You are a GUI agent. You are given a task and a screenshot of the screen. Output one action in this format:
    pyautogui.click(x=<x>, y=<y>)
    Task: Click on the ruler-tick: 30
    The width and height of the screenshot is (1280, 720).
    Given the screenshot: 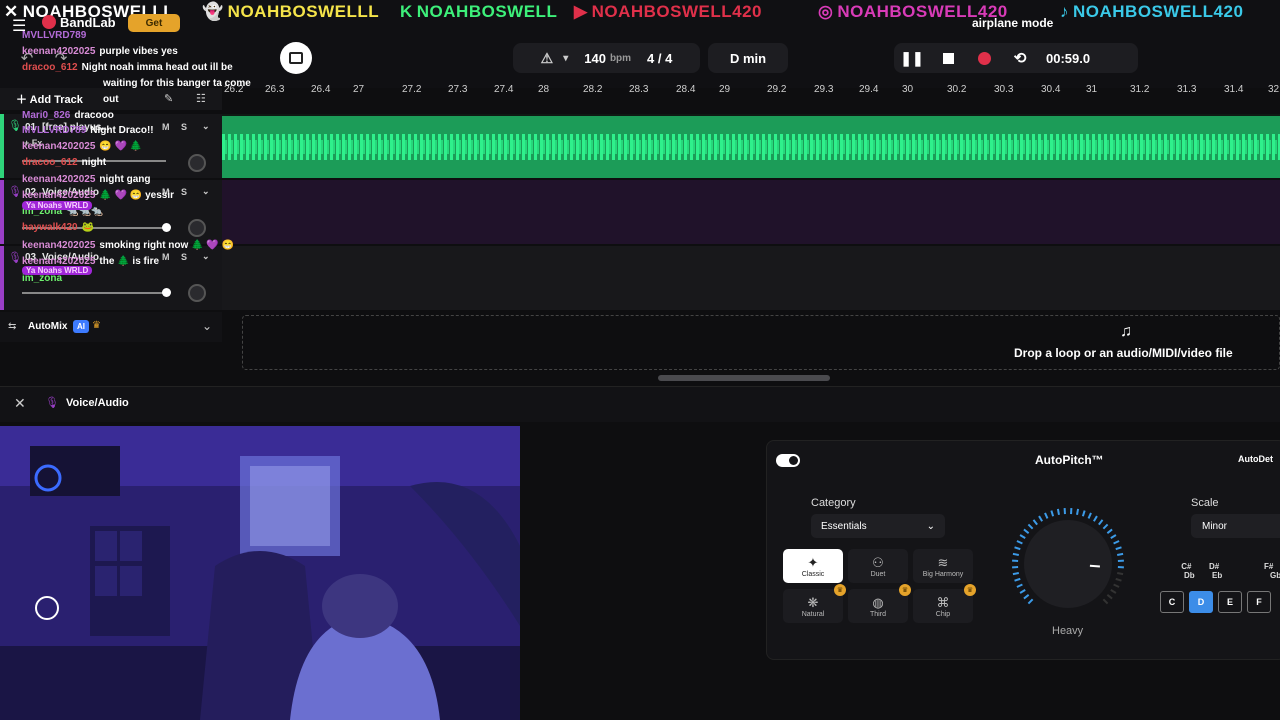 What is the action you would take?
    pyautogui.click(x=908, y=89)
    